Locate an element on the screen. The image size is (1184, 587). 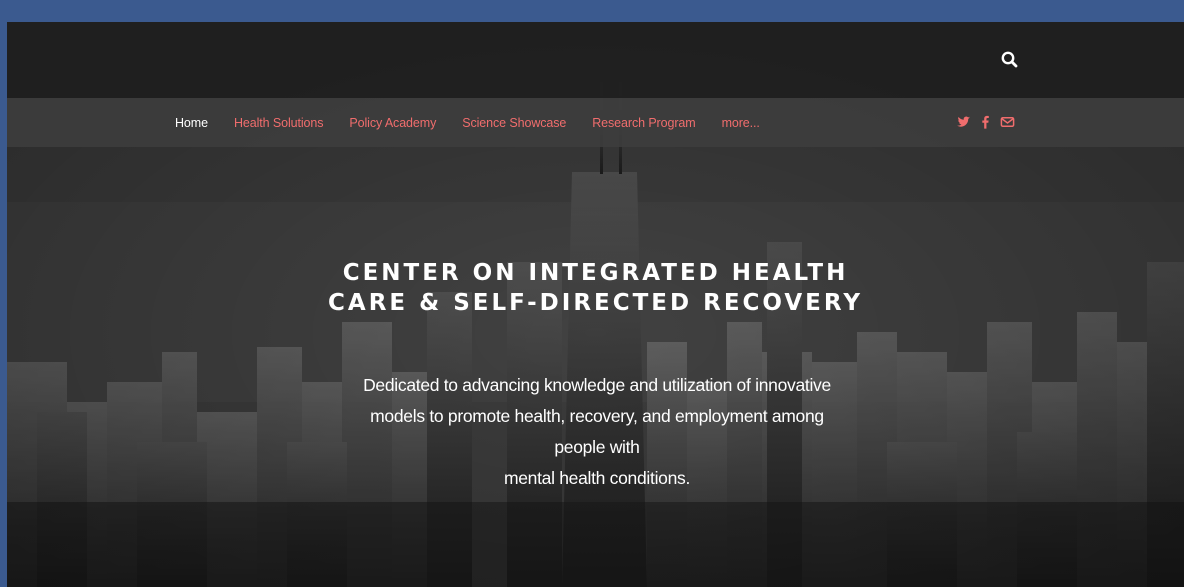
hero-description-line: mental health conditions. is located at coordinates (597, 478).